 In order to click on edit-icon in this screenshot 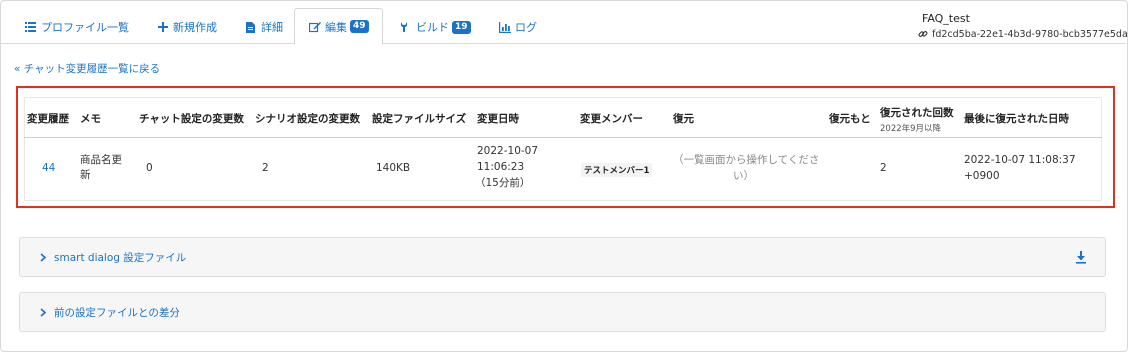, I will do `click(314, 26)`.